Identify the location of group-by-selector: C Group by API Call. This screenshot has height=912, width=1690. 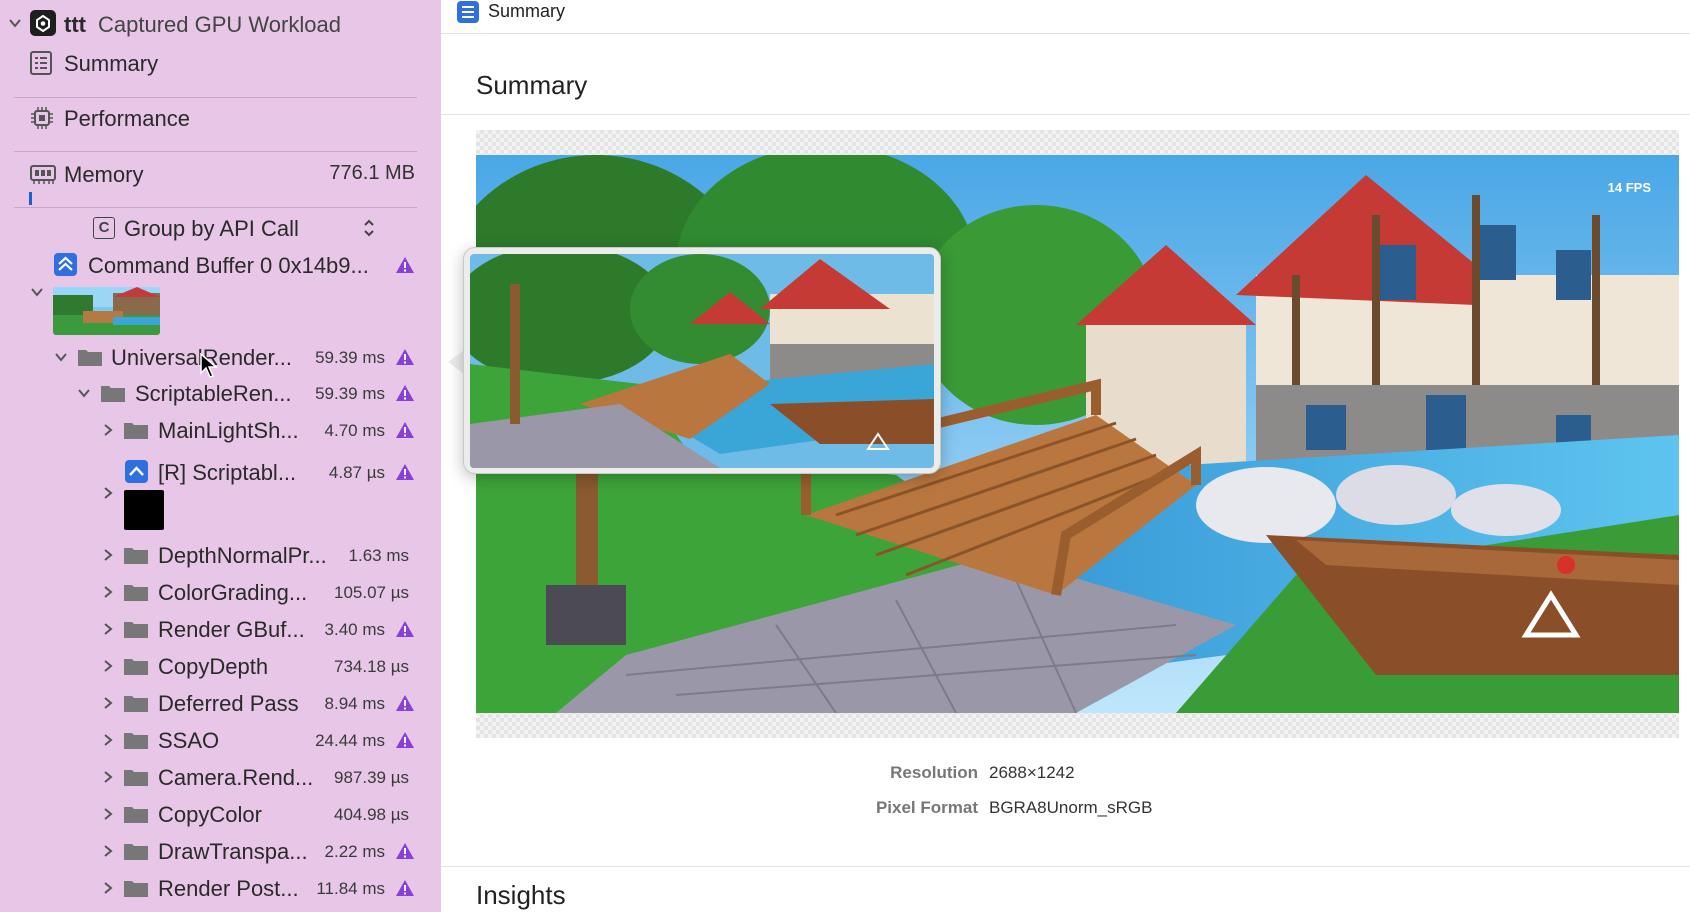
(220, 228).